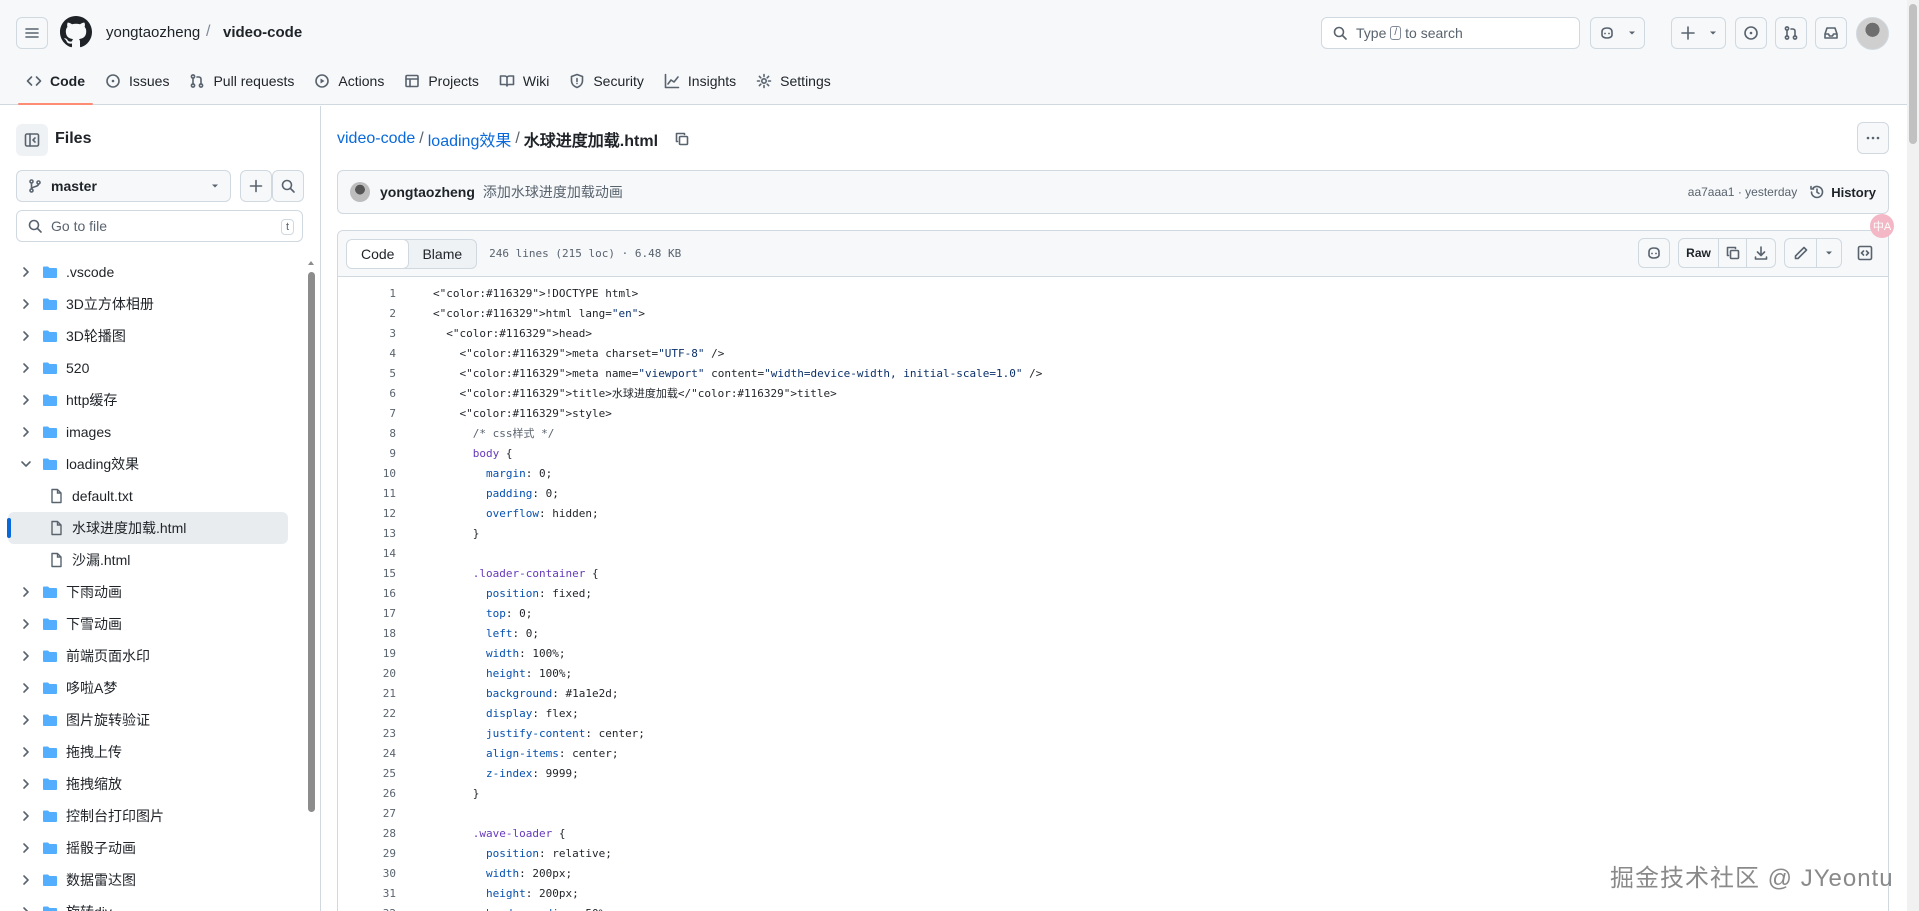  What do you see at coordinates (148, 688) in the screenshot?
I see `tree-folder-item: 哆啦A梦` at bounding box center [148, 688].